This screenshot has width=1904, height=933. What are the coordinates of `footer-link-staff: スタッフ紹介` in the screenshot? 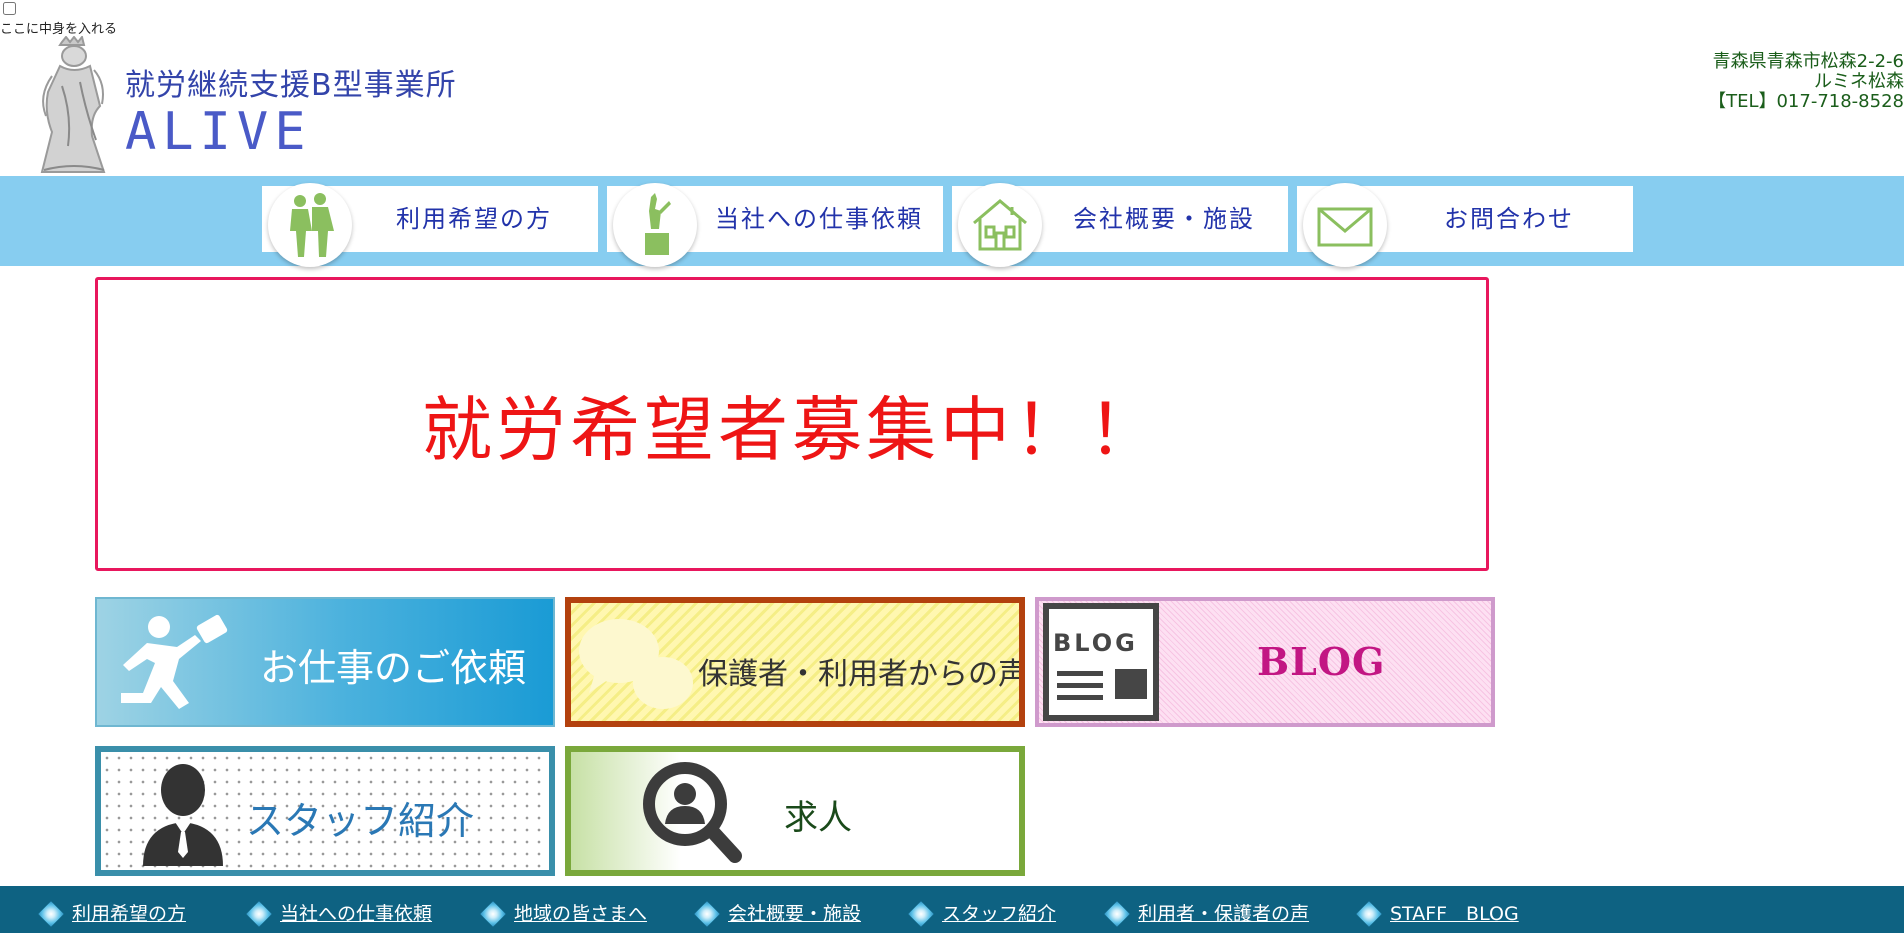 It's located at (982, 916).